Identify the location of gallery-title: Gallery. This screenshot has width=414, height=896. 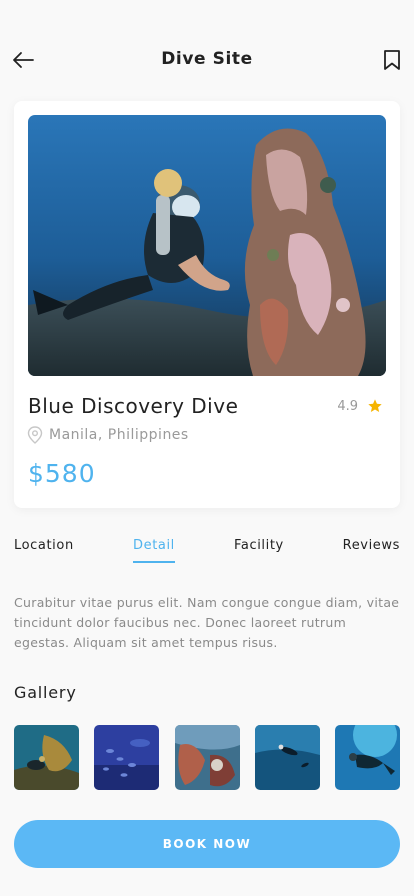
(45, 692).